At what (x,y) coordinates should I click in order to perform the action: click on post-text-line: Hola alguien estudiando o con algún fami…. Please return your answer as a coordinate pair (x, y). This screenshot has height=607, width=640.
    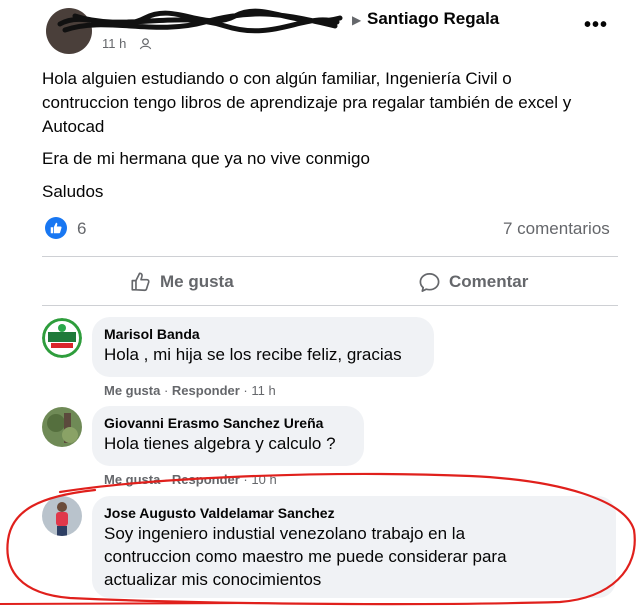
    Looking at the image, I should click on (277, 78).